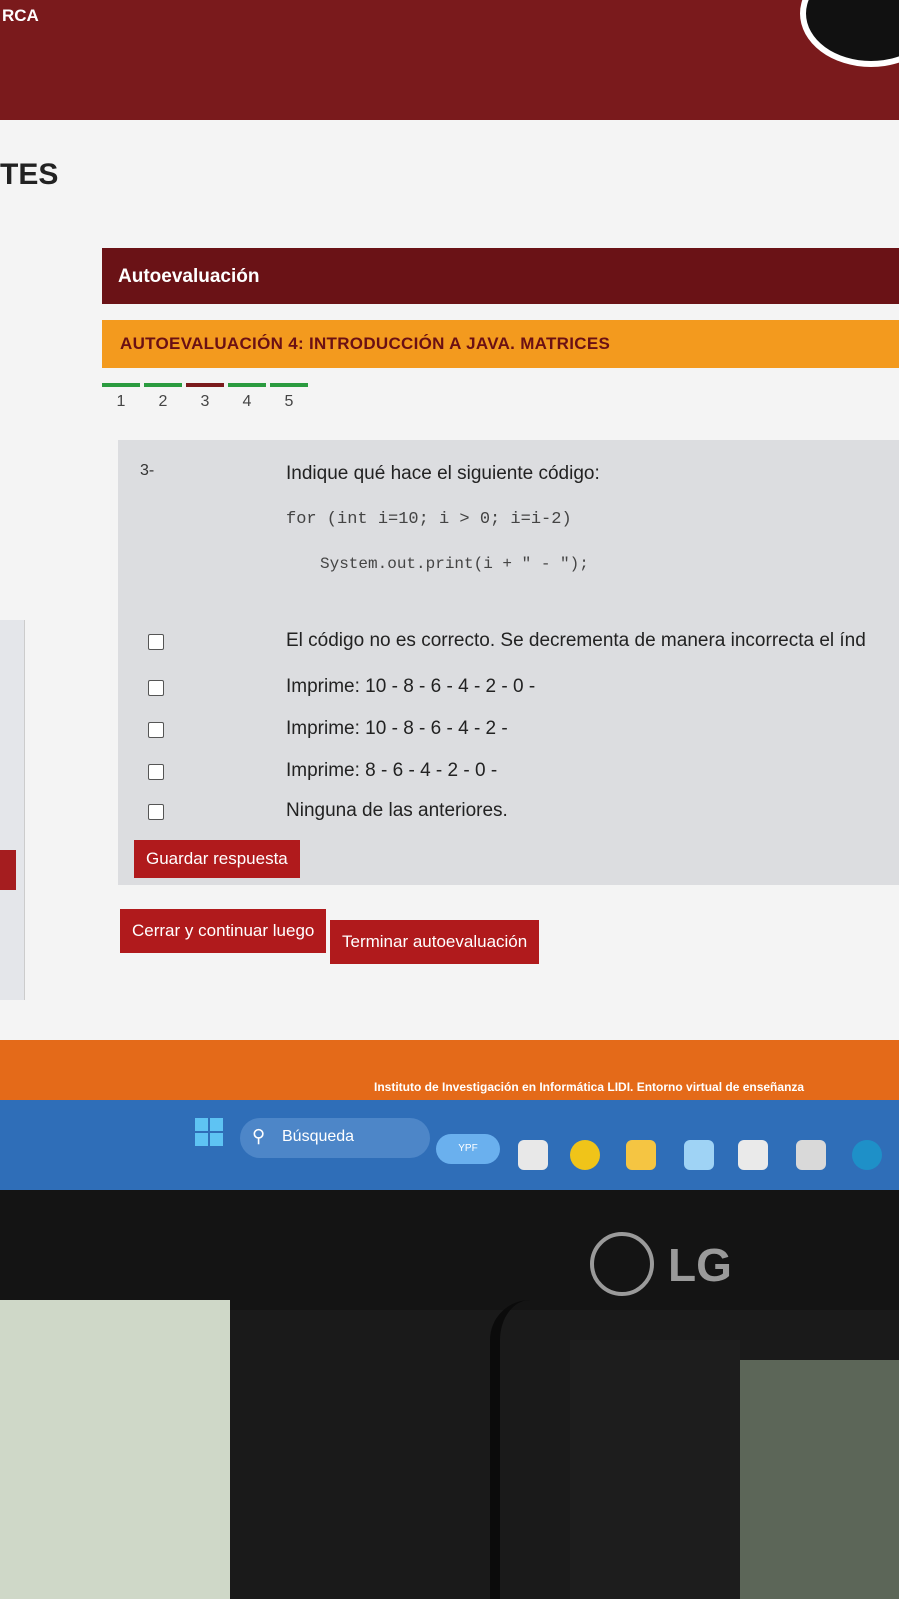 This screenshot has height=1599, width=899. What do you see at coordinates (392, 770) in the screenshot?
I see `answer-label: Imprime: 8 - 6 - 4 - 2 - 0 -` at bounding box center [392, 770].